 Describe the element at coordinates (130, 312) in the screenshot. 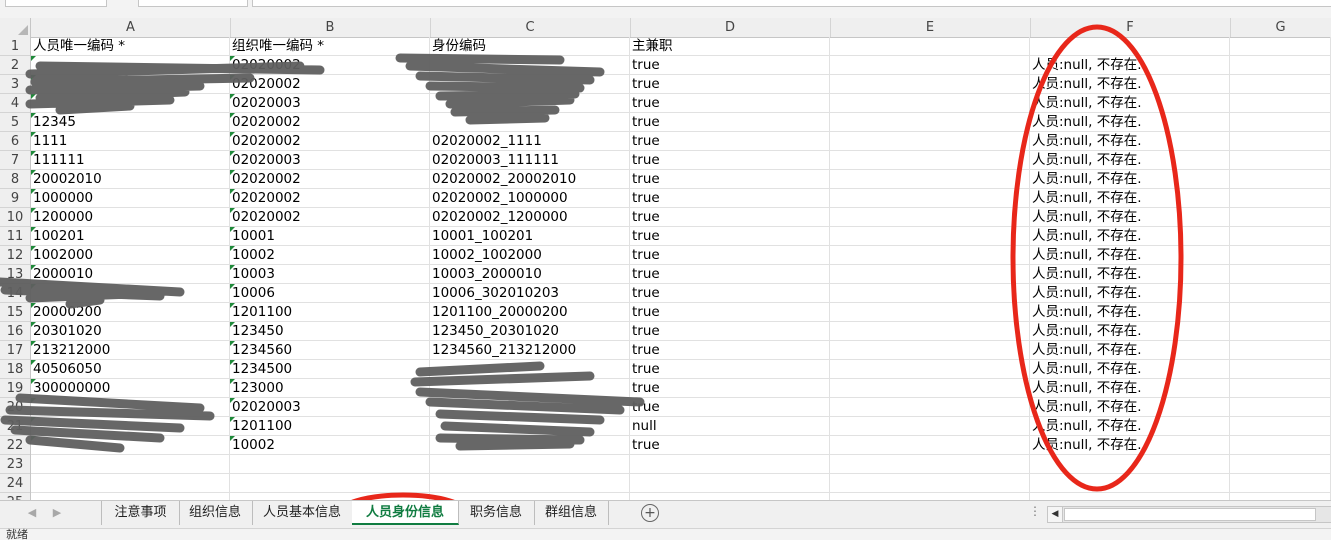

I see `table-cell: 20000200` at that location.